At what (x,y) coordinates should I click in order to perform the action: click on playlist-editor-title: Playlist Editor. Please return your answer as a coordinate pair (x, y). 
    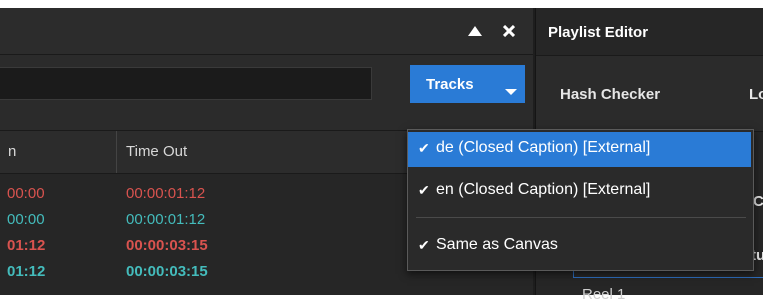
    Looking at the image, I should click on (598, 32).